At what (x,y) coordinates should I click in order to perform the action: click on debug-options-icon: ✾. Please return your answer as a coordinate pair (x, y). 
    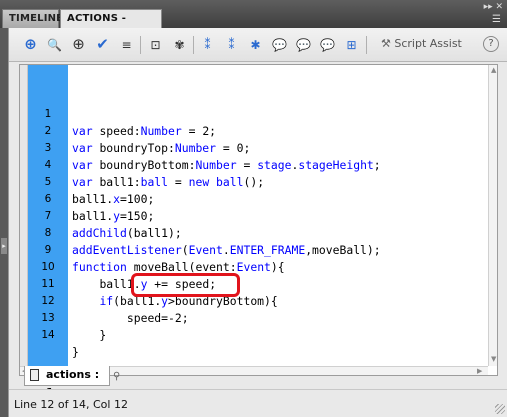
    Looking at the image, I should click on (179, 44).